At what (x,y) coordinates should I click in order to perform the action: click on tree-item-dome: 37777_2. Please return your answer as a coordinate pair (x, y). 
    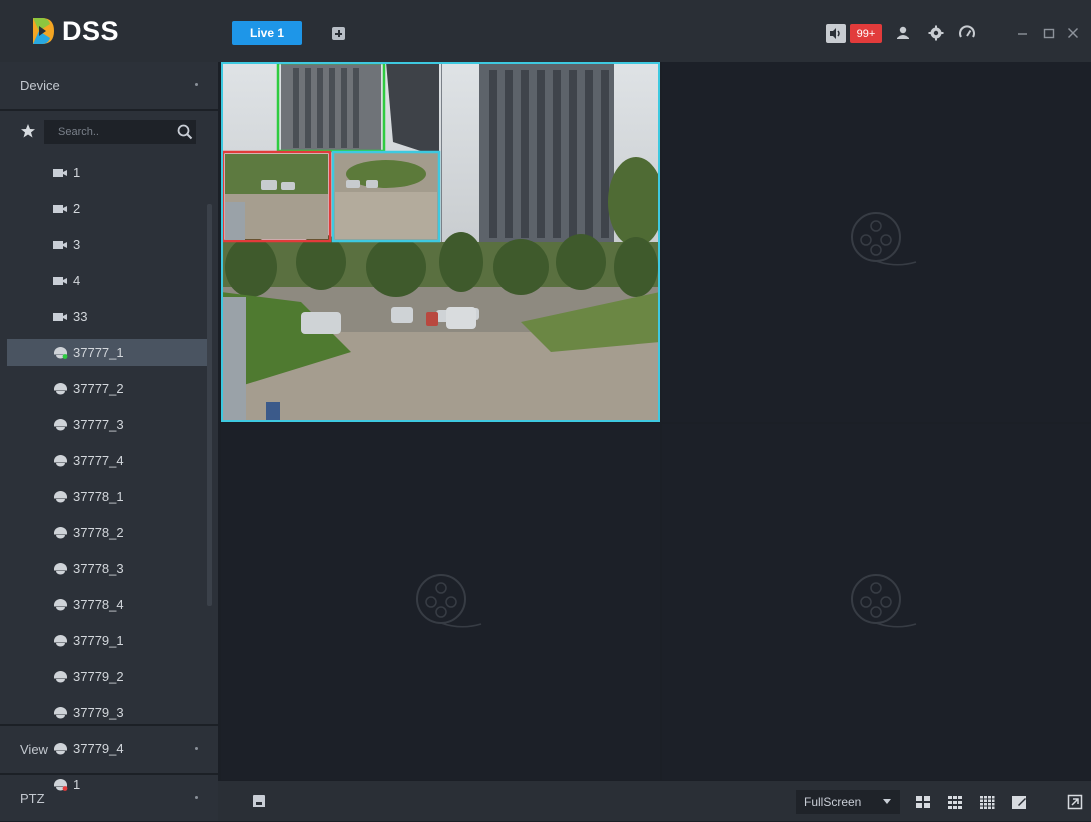
    Looking at the image, I should click on (100, 388).